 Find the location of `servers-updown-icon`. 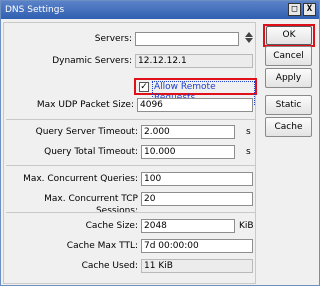

servers-updown-icon is located at coordinates (248, 38).